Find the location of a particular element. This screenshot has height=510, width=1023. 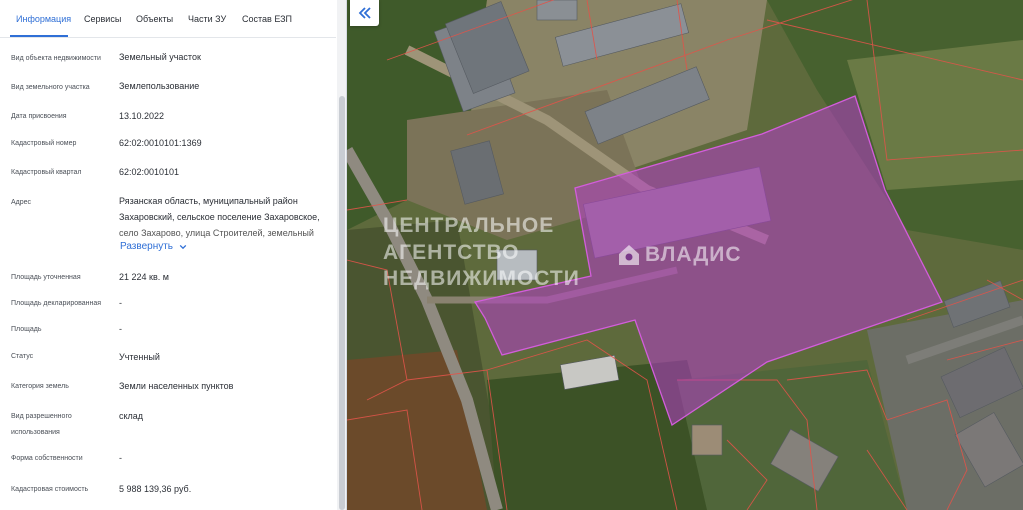

scrollbar-thumb is located at coordinates (342, 303).